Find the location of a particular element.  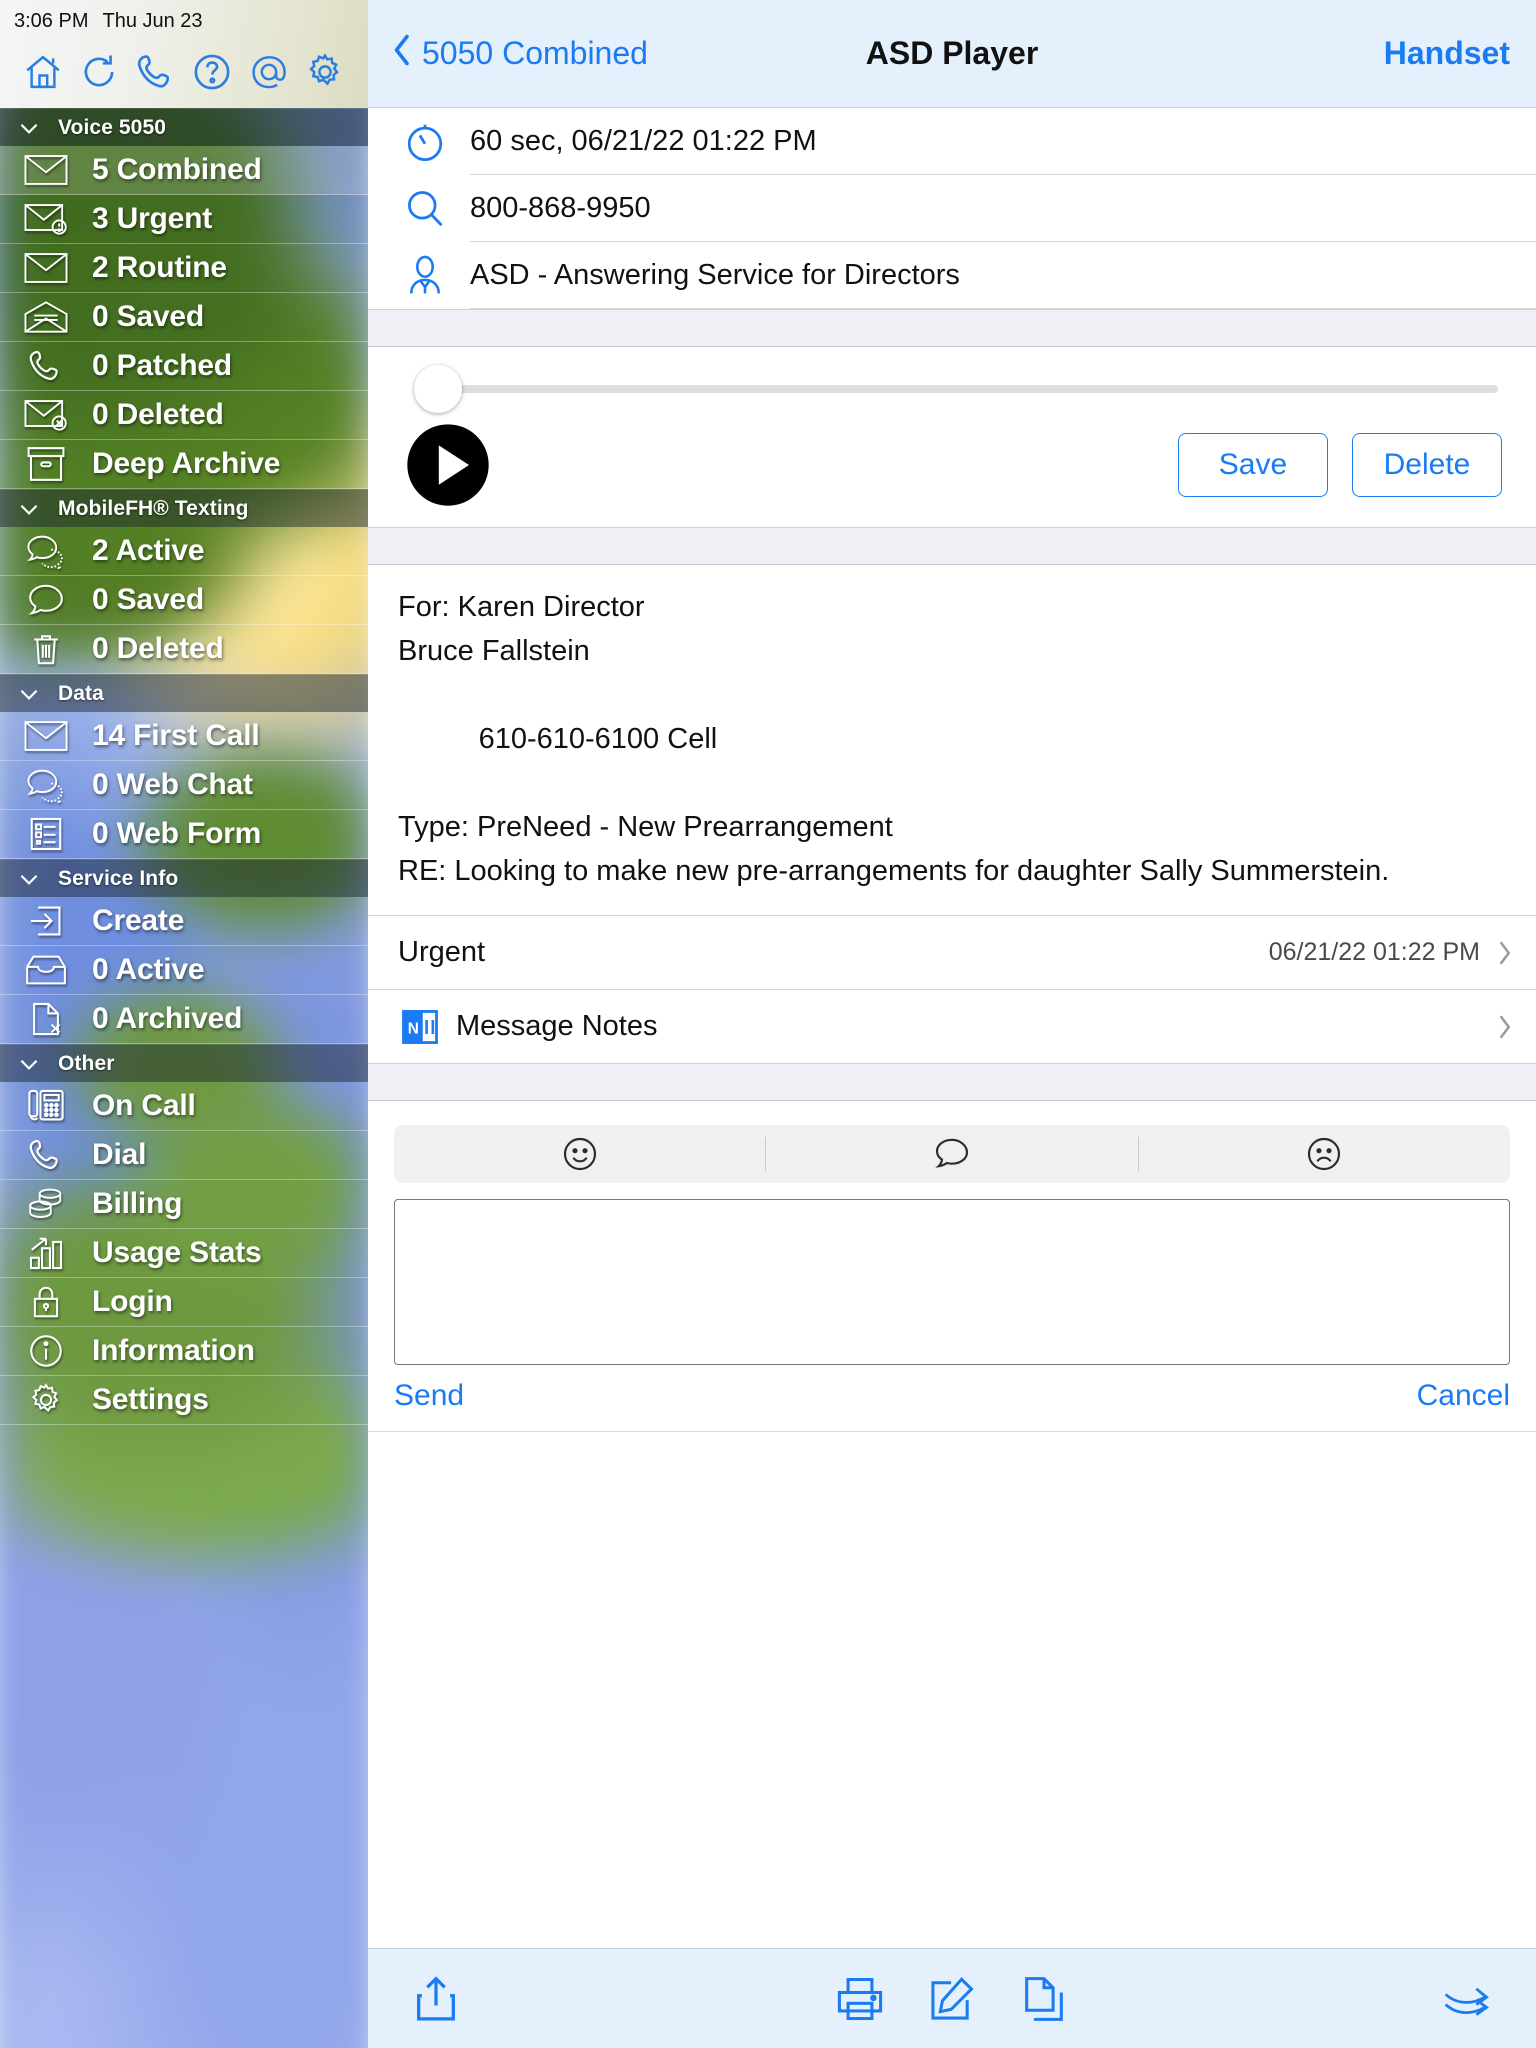

section-title: Service Info is located at coordinates (118, 878).